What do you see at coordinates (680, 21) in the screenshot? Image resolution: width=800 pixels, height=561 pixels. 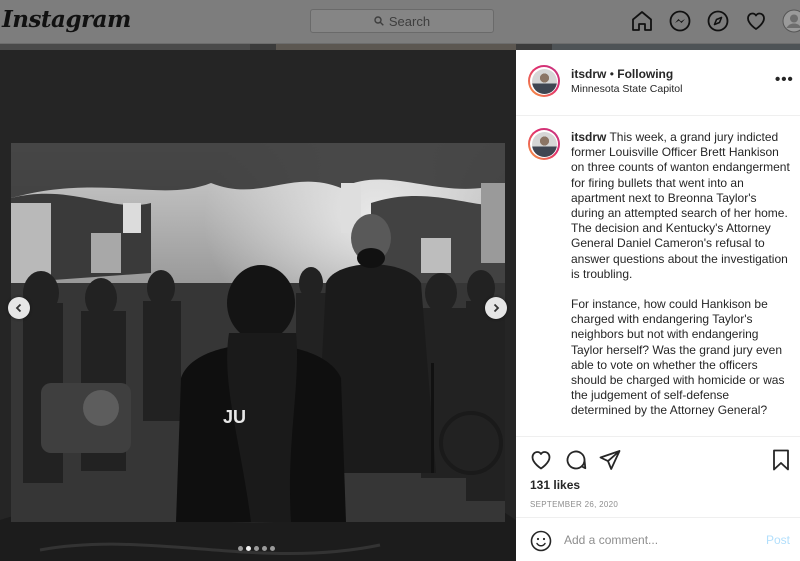 I see `messenger-icon` at bounding box center [680, 21].